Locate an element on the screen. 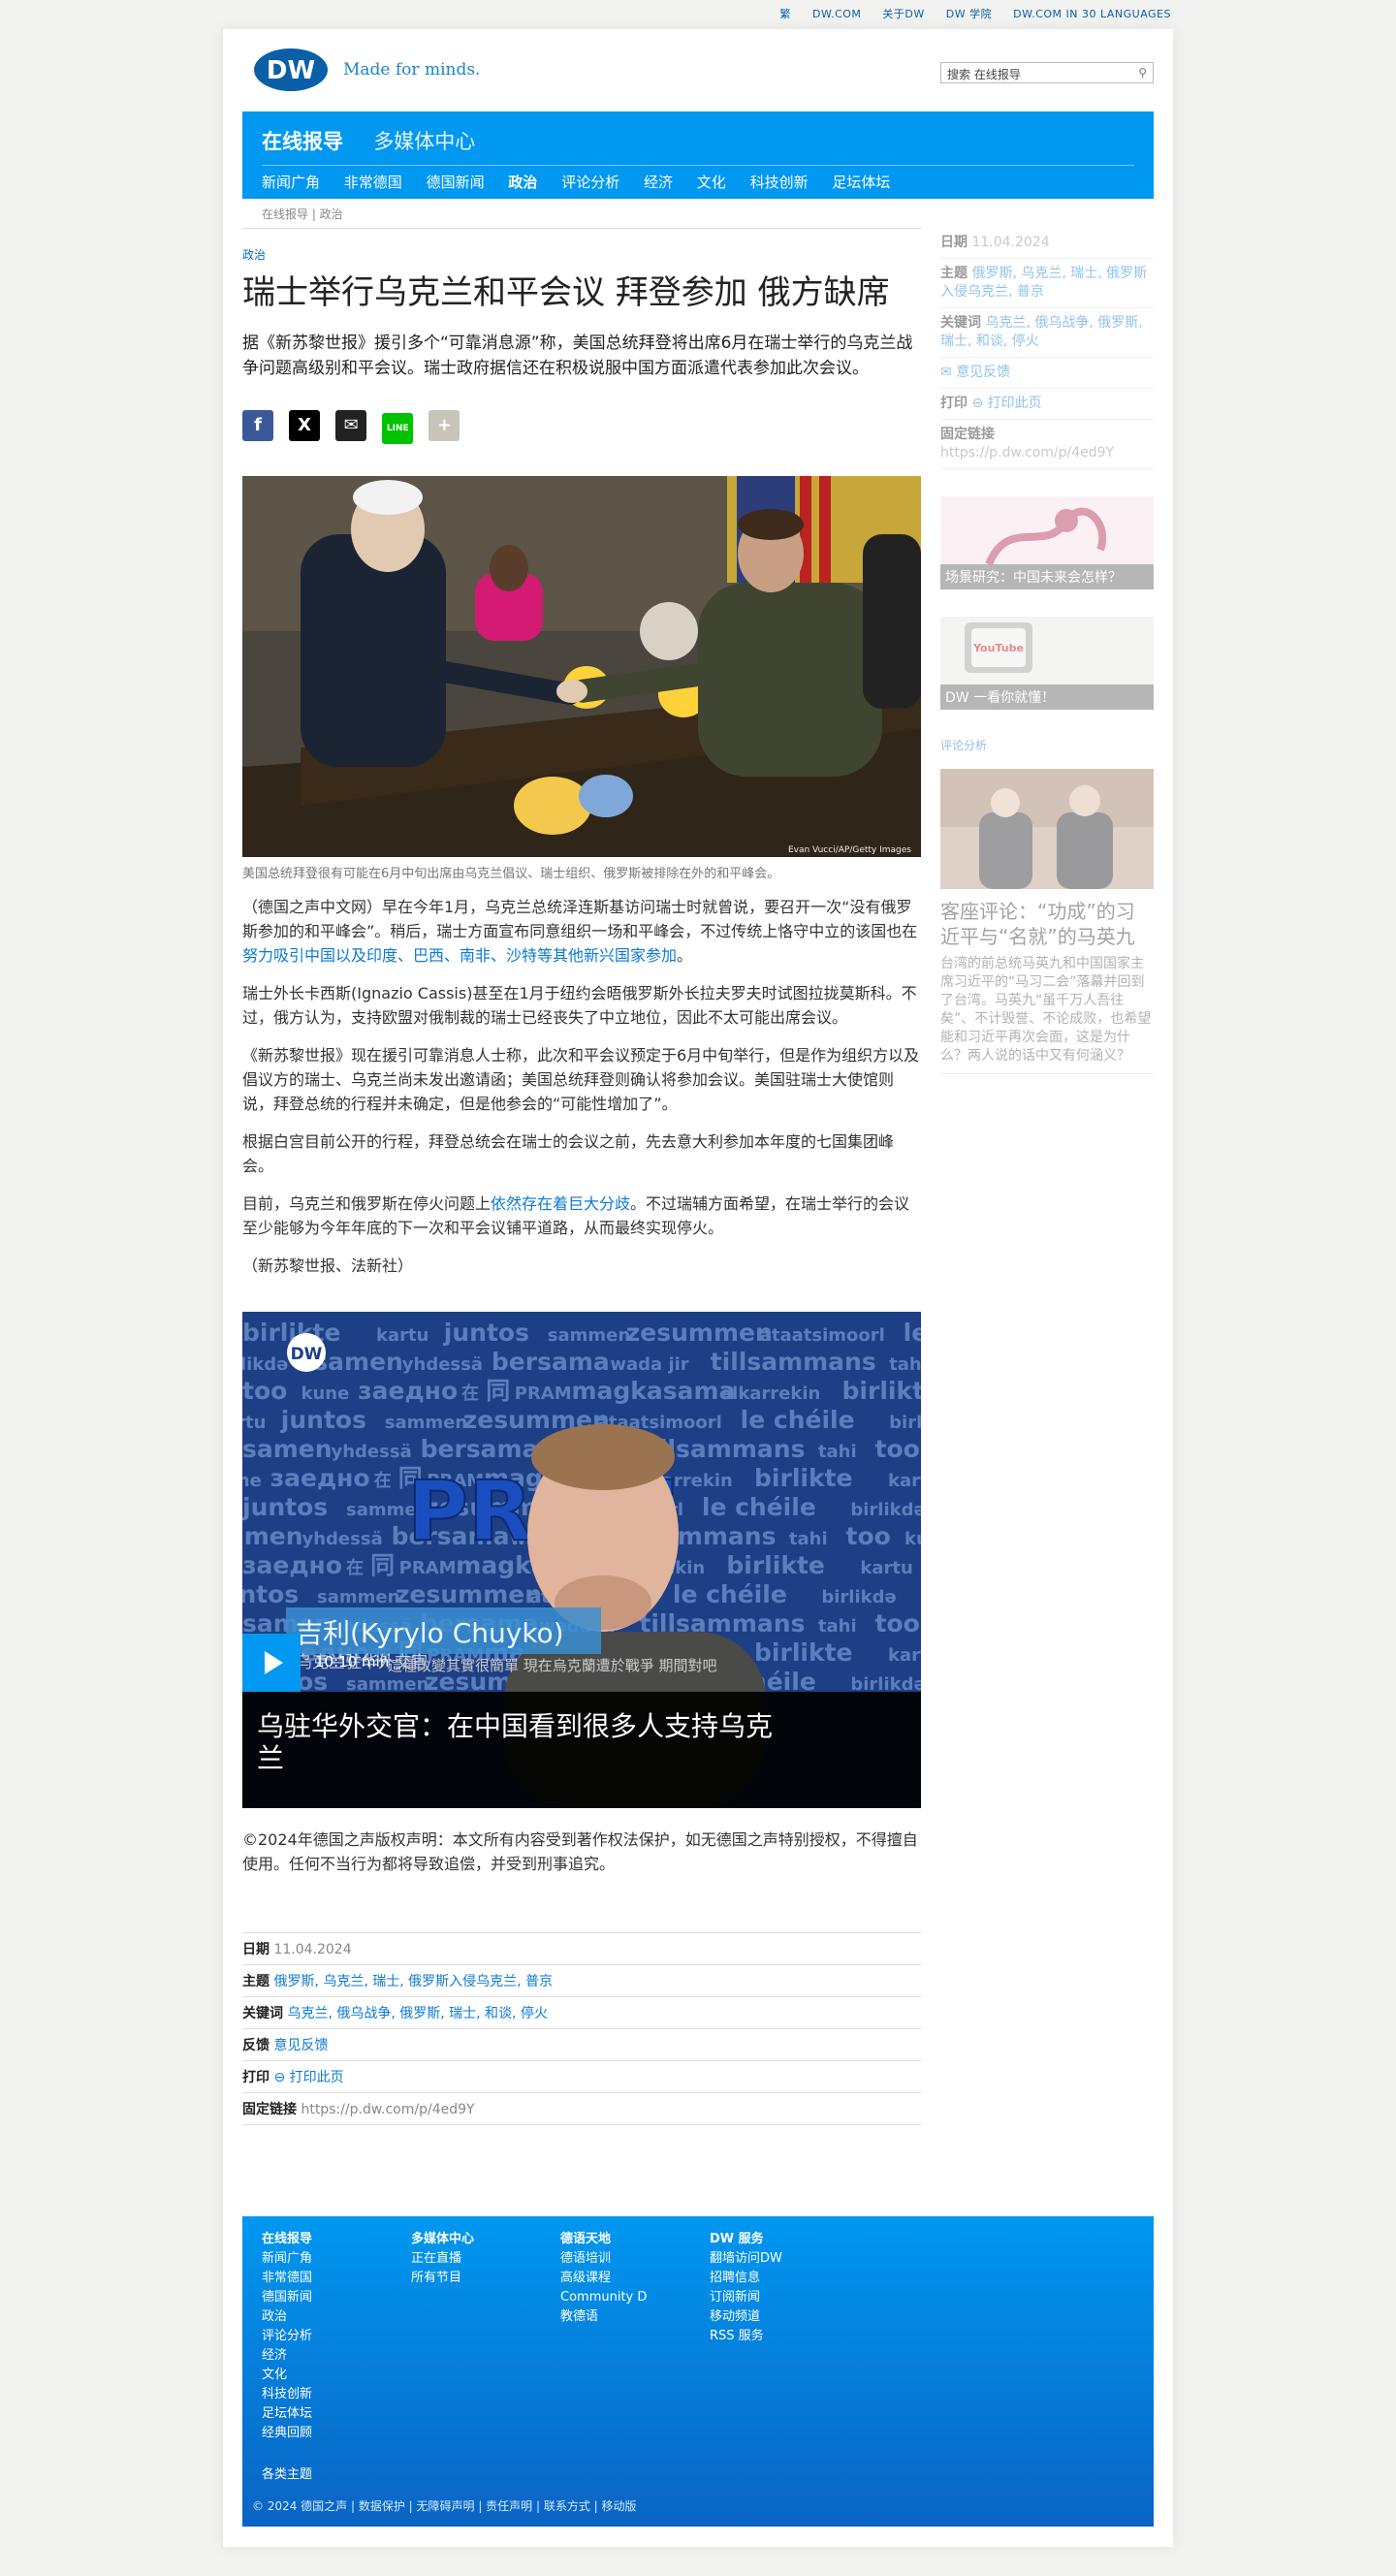  footer-link: 德国新闻 is located at coordinates (287, 2297).